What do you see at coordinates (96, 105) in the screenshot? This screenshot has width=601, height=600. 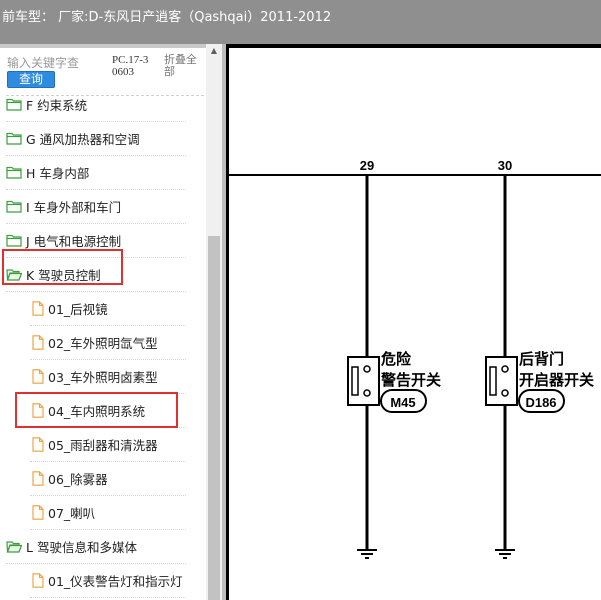 I see `tree-folder: F 约束系统` at bounding box center [96, 105].